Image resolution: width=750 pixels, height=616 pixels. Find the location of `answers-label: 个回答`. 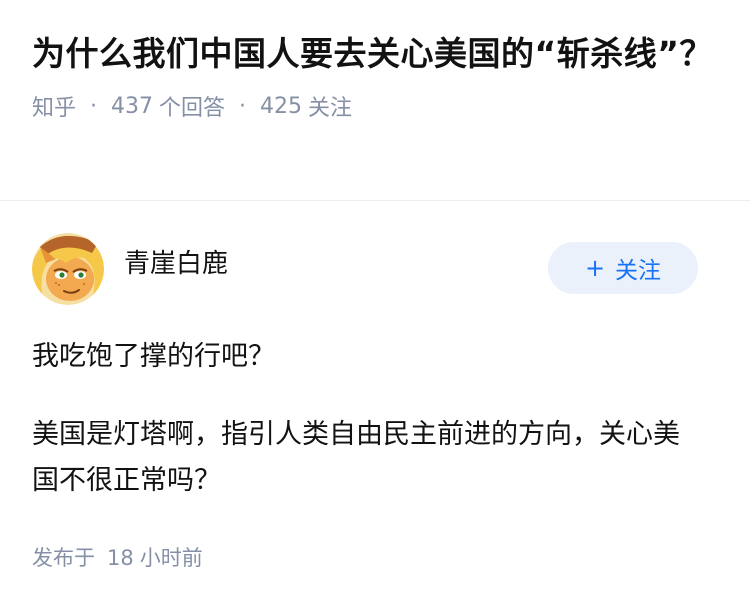

answers-label: 个回答 is located at coordinates (192, 108).